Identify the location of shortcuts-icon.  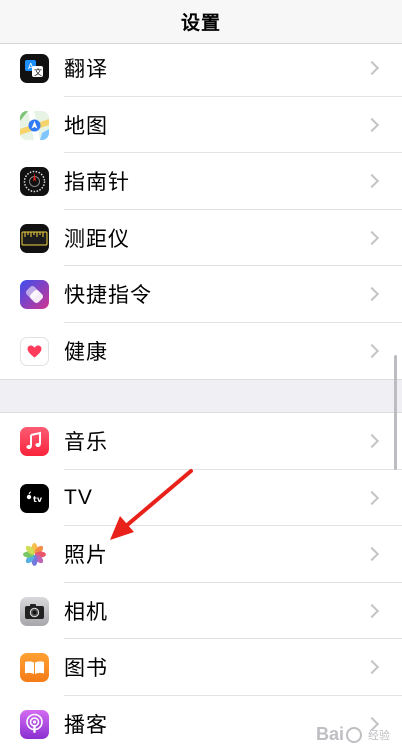
(34, 294).